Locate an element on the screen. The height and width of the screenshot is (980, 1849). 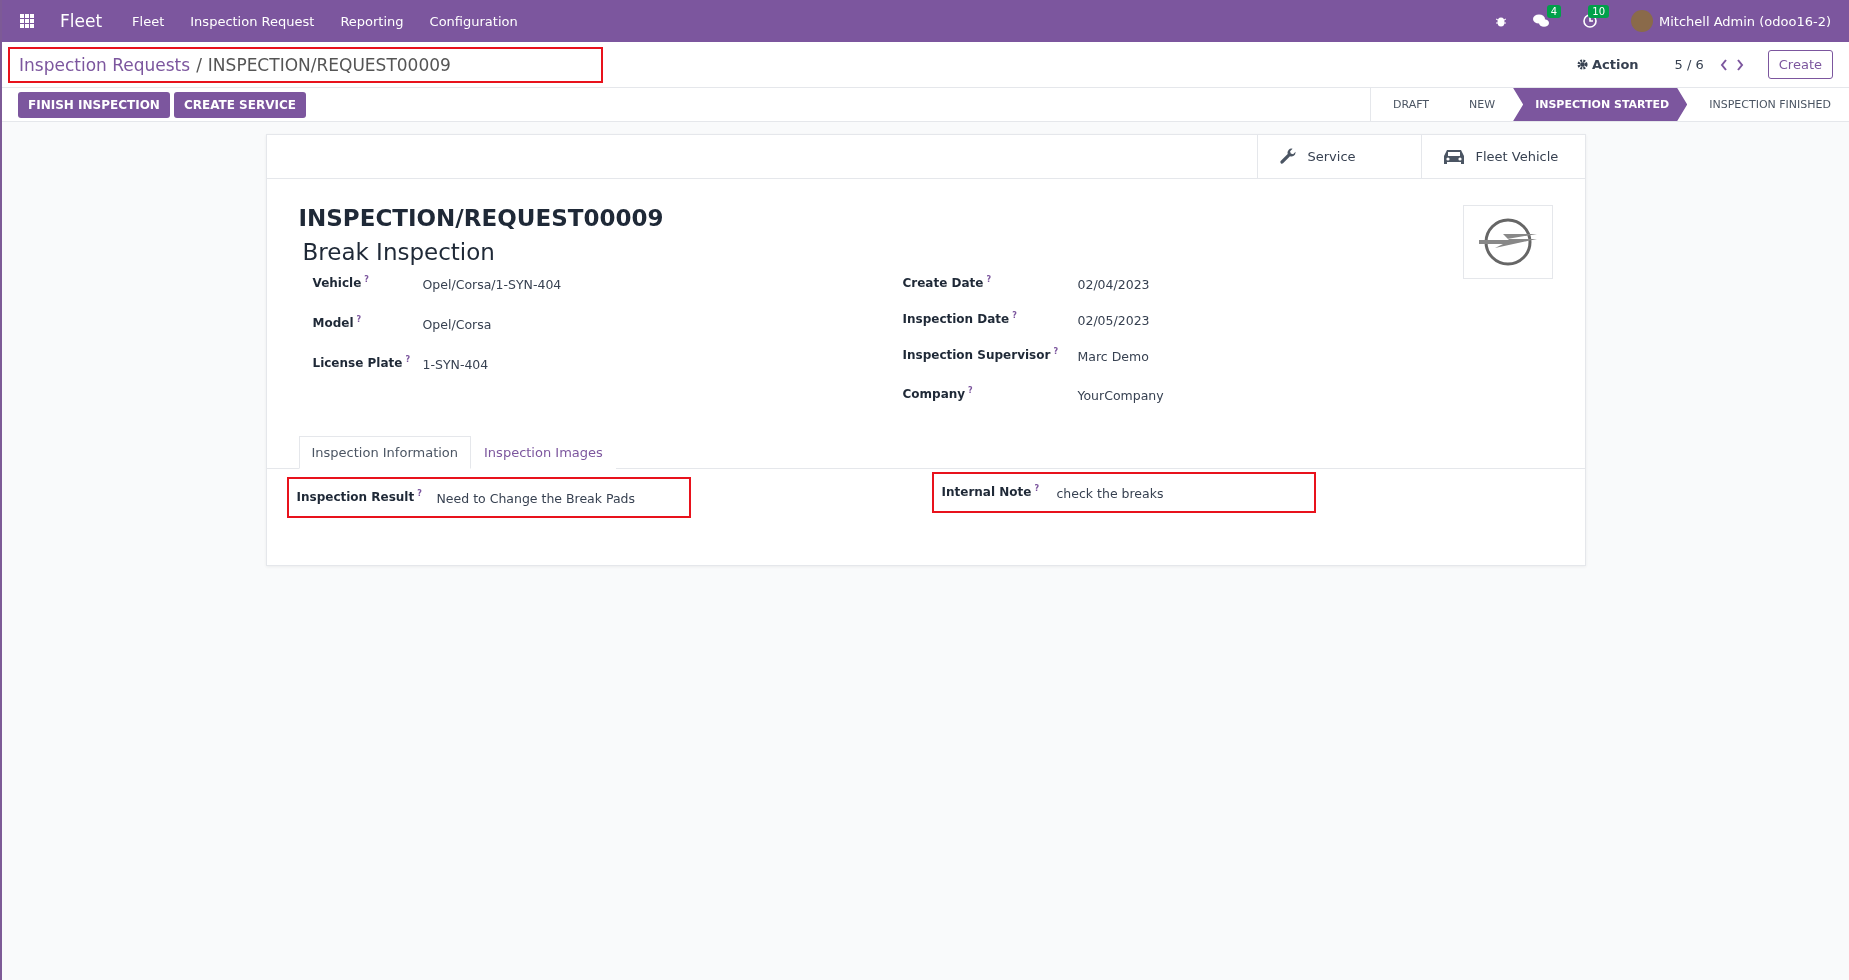
field-label: Inspection Result $^{?}$ is located at coordinates (359, 497).